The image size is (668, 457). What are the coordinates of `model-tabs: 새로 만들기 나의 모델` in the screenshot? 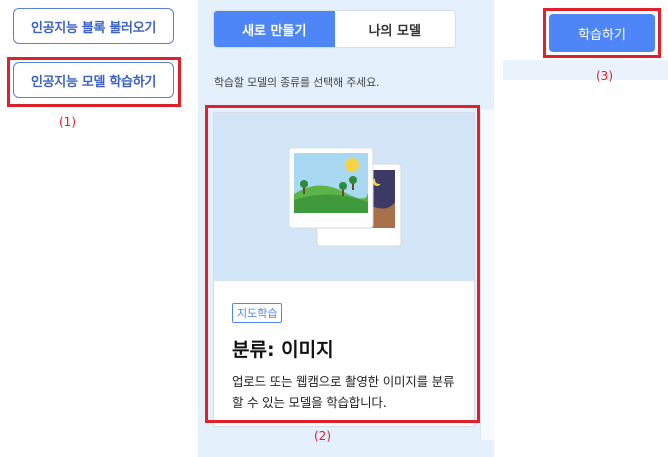 It's located at (334, 29).